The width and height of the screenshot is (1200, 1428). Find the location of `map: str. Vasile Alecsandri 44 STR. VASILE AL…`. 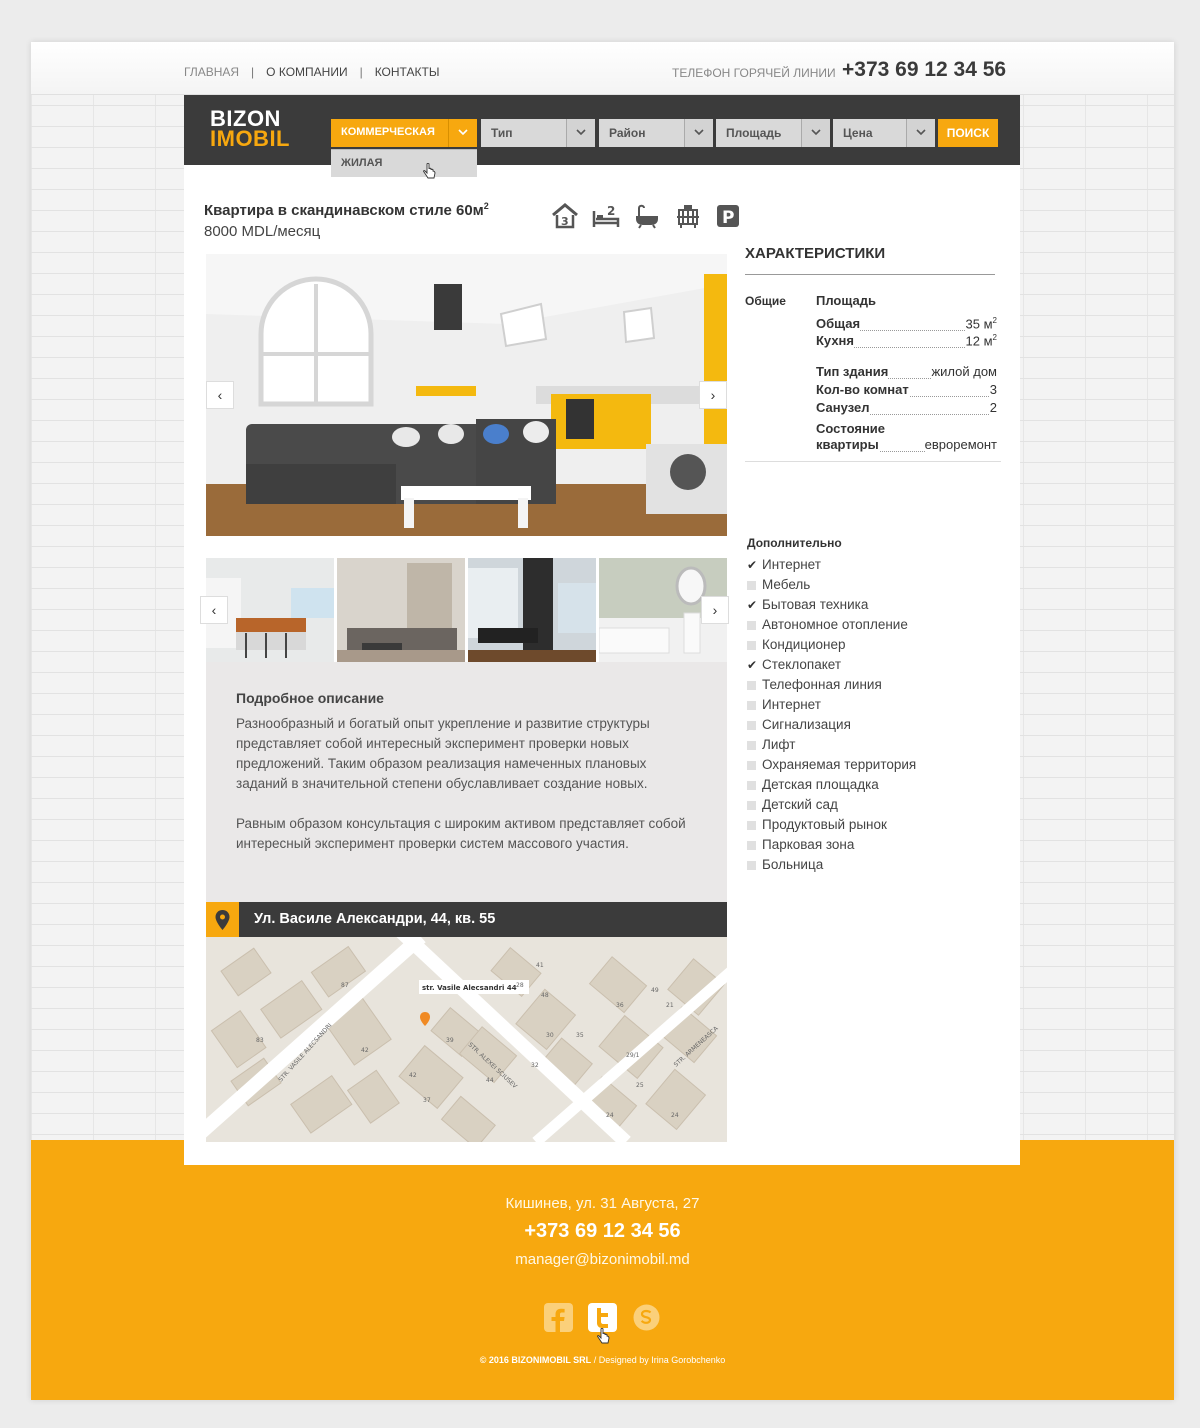

map: str. Vasile Alecsandri 44 STR. VASILE AL… is located at coordinates (466, 1039).